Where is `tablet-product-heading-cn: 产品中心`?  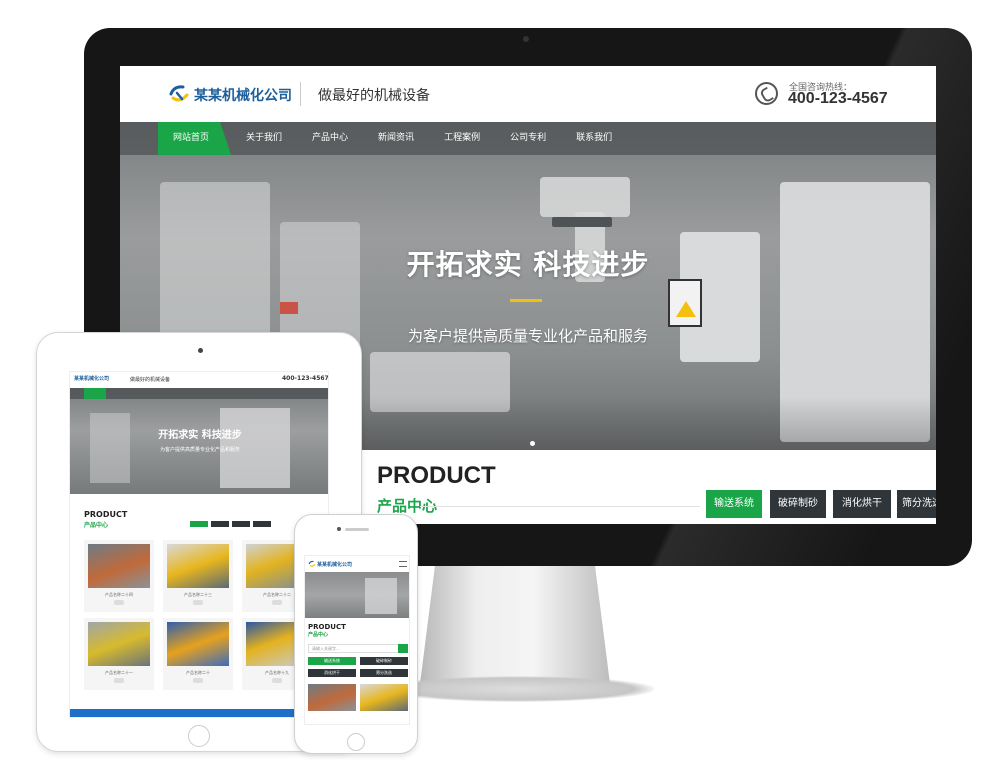 tablet-product-heading-cn: 产品中心 is located at coordinates (96, 525).